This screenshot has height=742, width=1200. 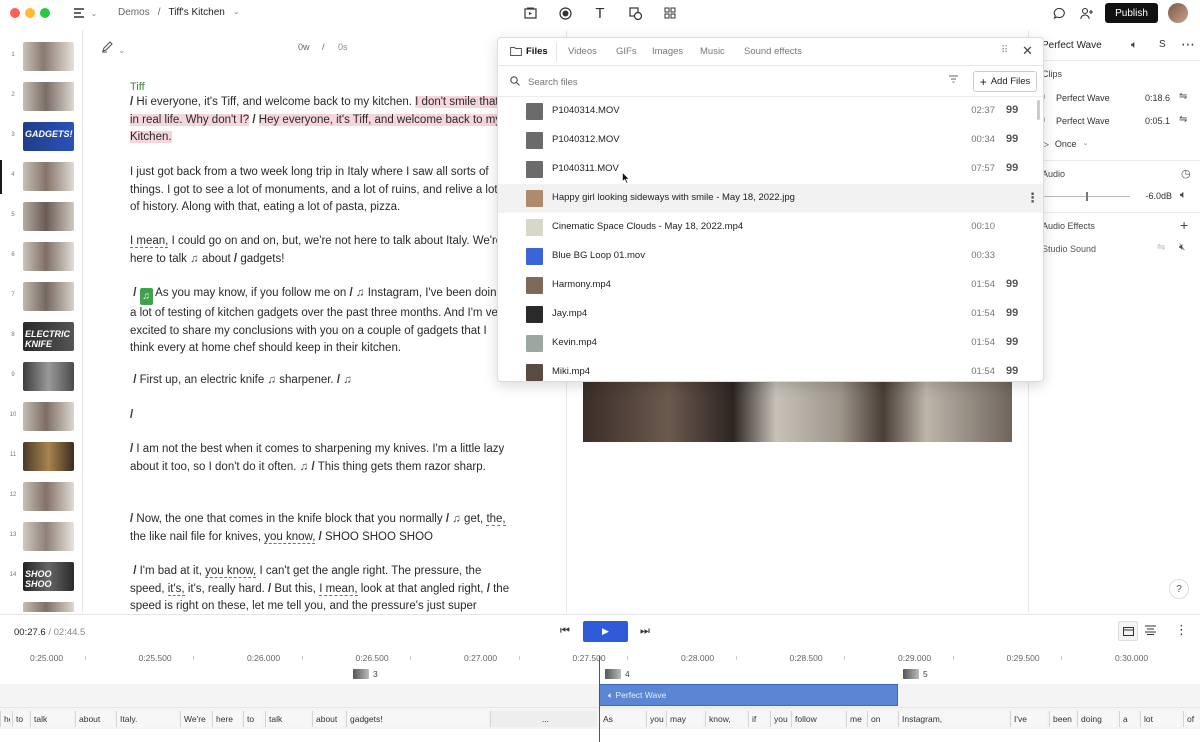 What do you see at coordinates (712, 51) in the screenshot?
I see `tab-music: Music` at bounding box center [712, 51].